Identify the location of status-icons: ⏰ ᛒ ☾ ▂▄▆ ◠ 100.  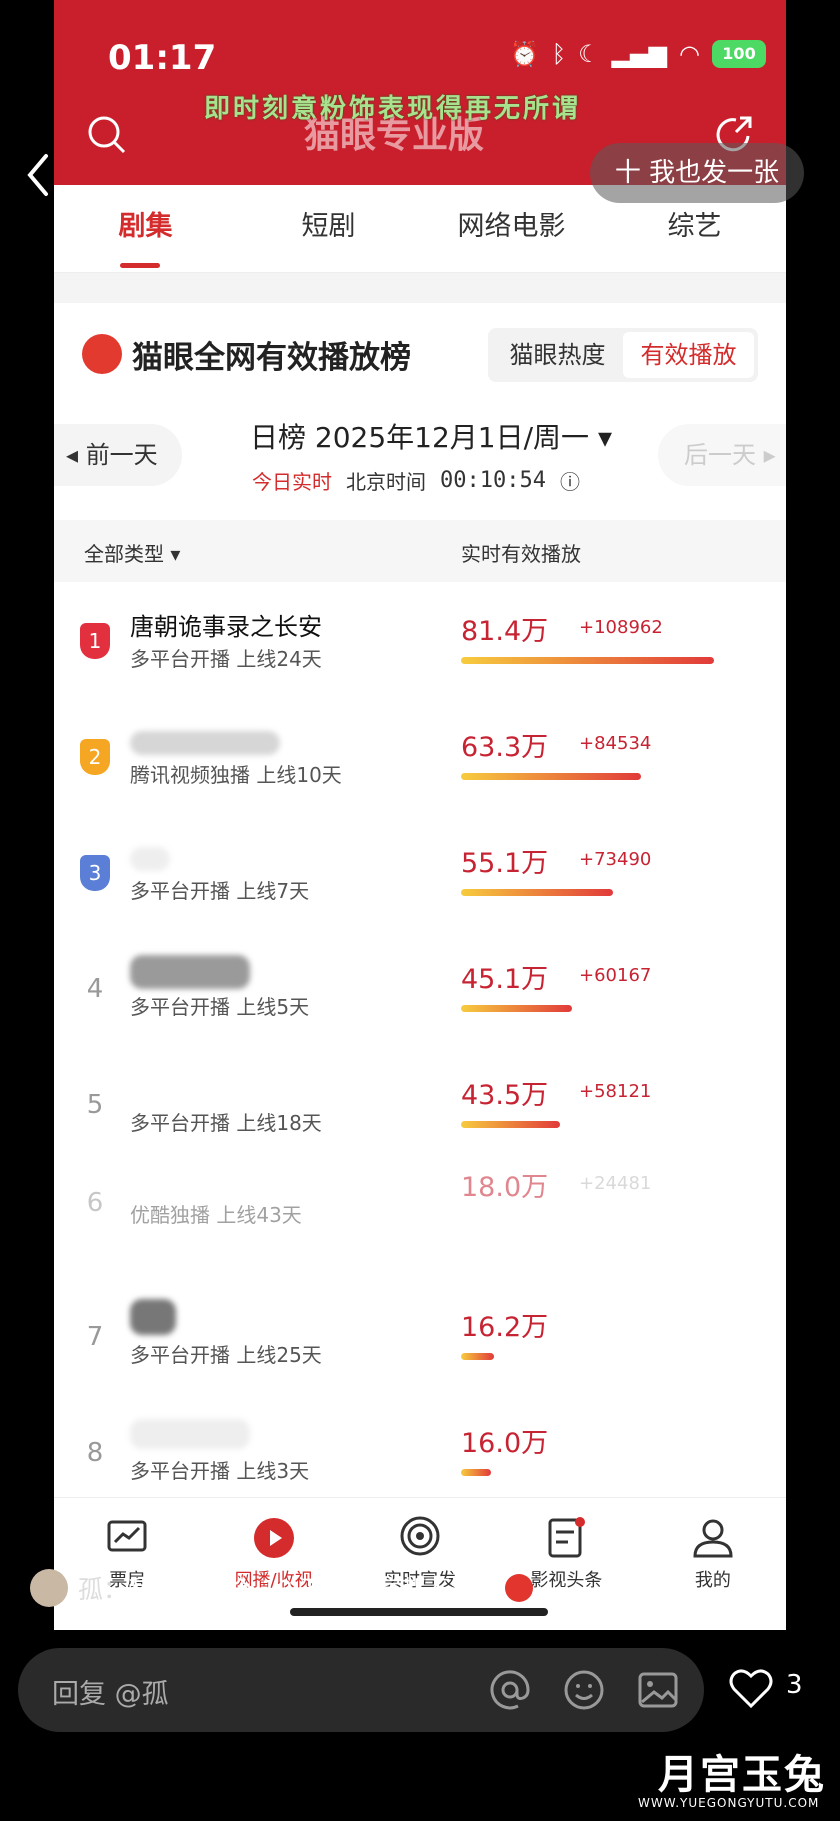
(638, 54).